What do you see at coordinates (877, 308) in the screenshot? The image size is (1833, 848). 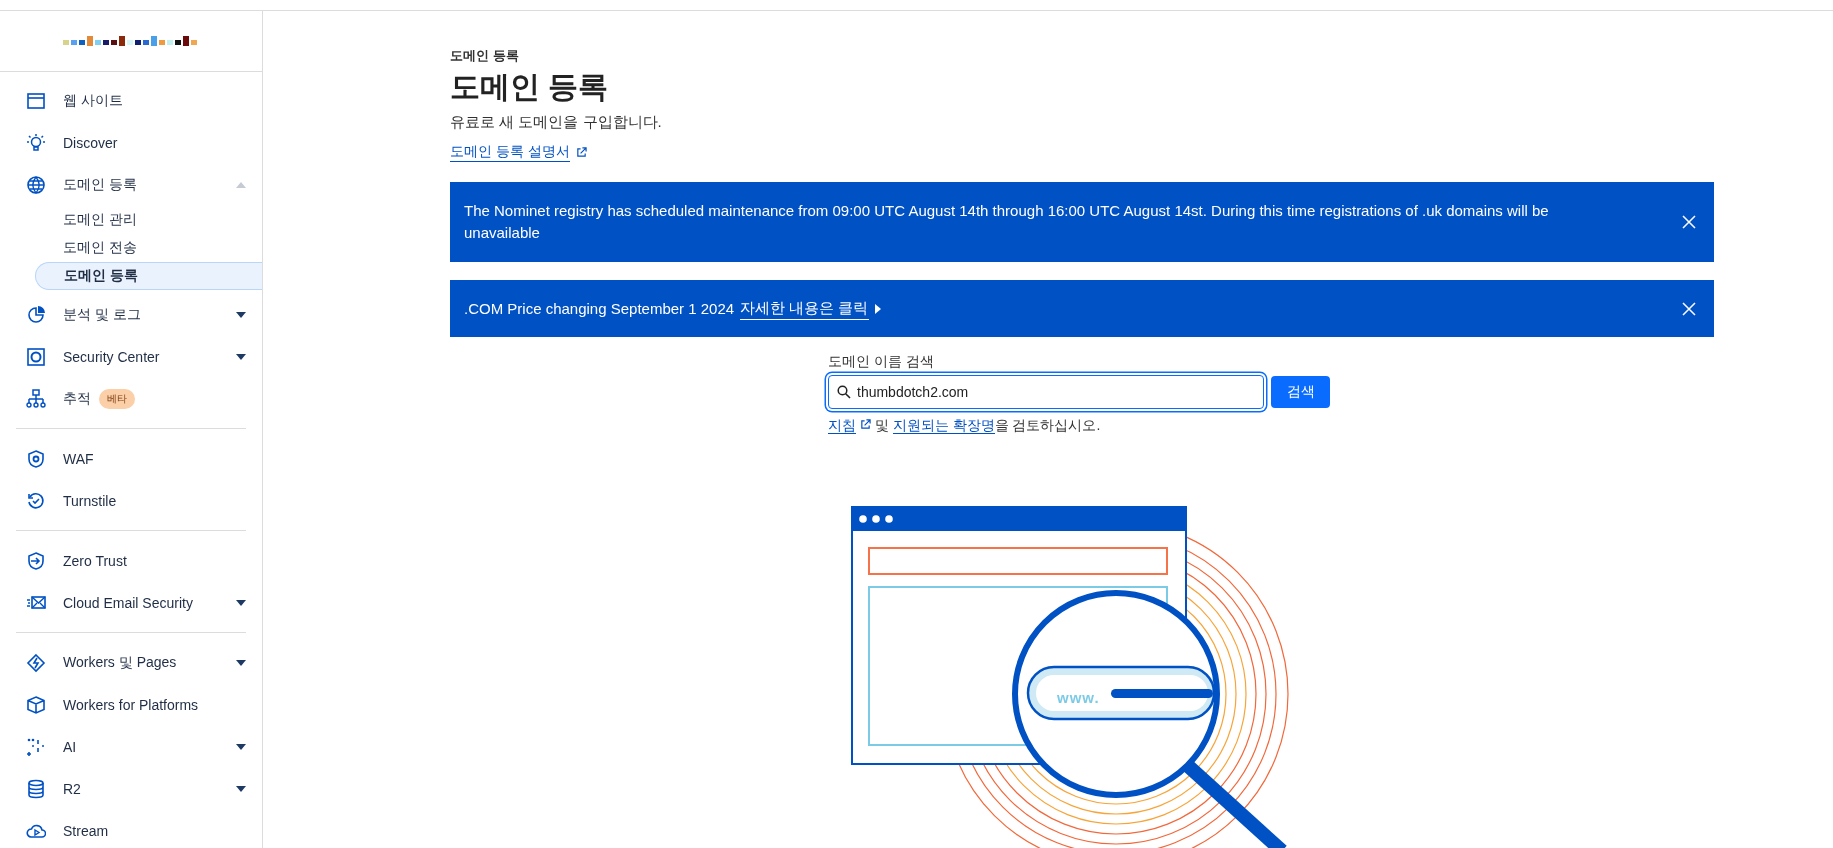 I see `caret-right-icon` at bounding box center [877, 308].